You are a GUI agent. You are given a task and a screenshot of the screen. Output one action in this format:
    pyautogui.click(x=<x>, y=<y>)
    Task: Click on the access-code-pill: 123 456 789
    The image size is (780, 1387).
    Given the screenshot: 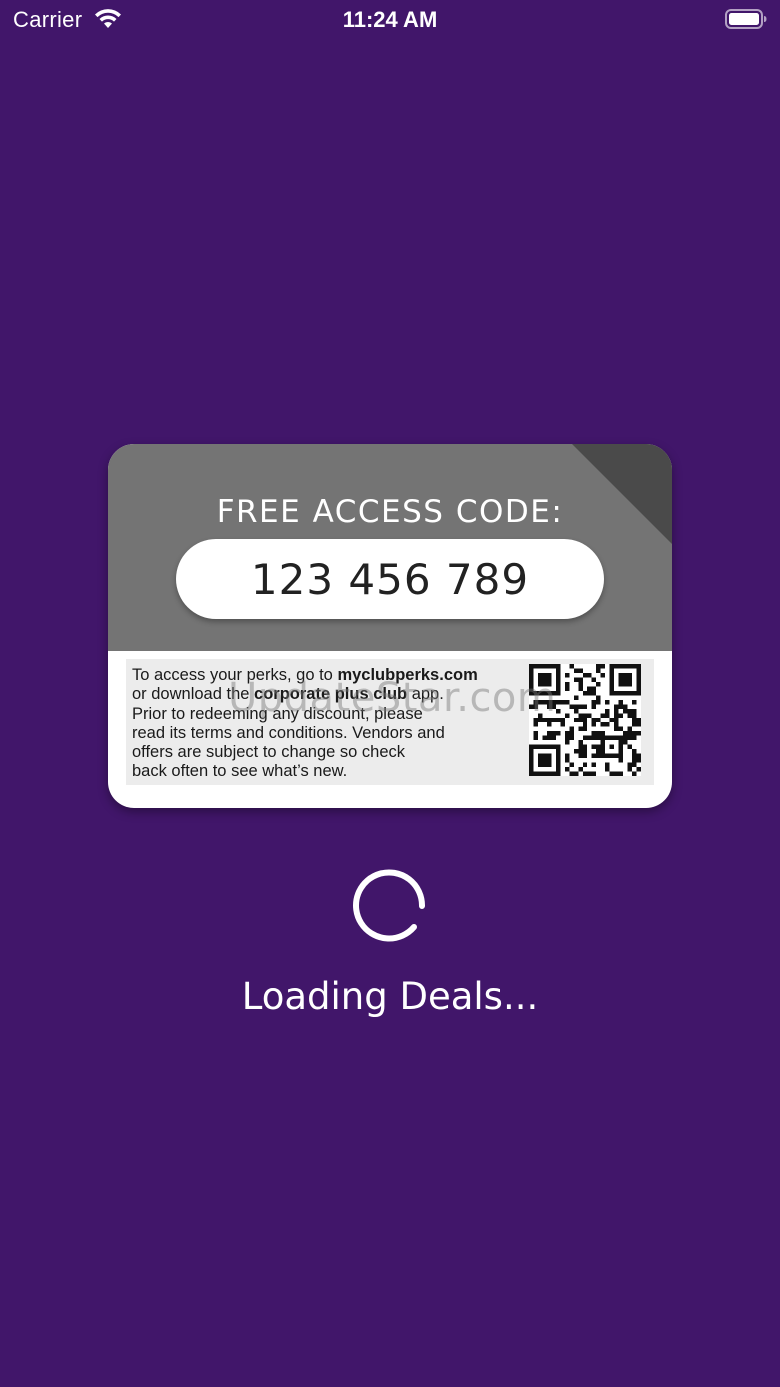 What is the action you would take?
    pyautogui.click(x=390, y=579)
    